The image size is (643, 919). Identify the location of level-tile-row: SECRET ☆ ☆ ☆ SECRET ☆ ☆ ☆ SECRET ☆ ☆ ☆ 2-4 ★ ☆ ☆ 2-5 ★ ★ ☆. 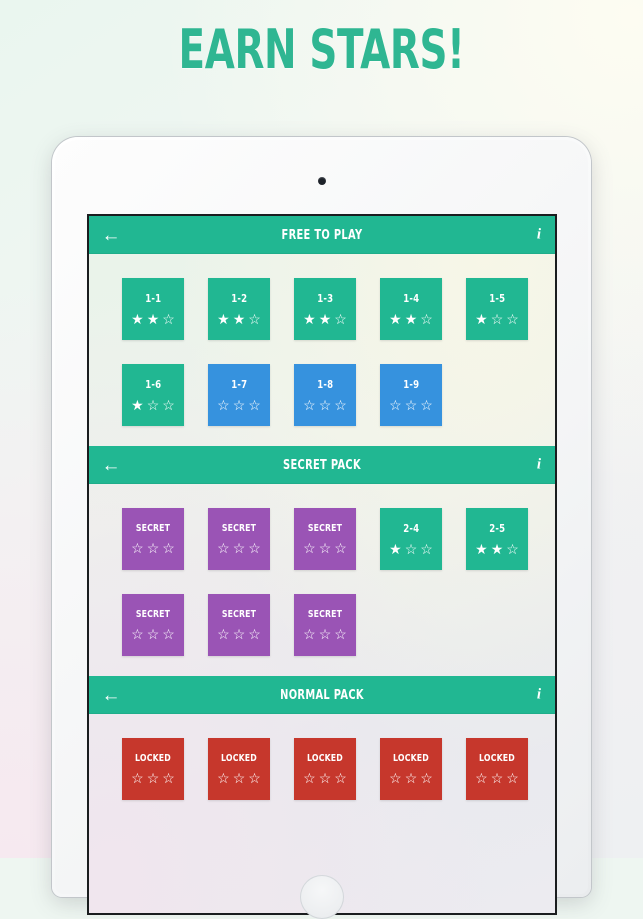
(322, 539).